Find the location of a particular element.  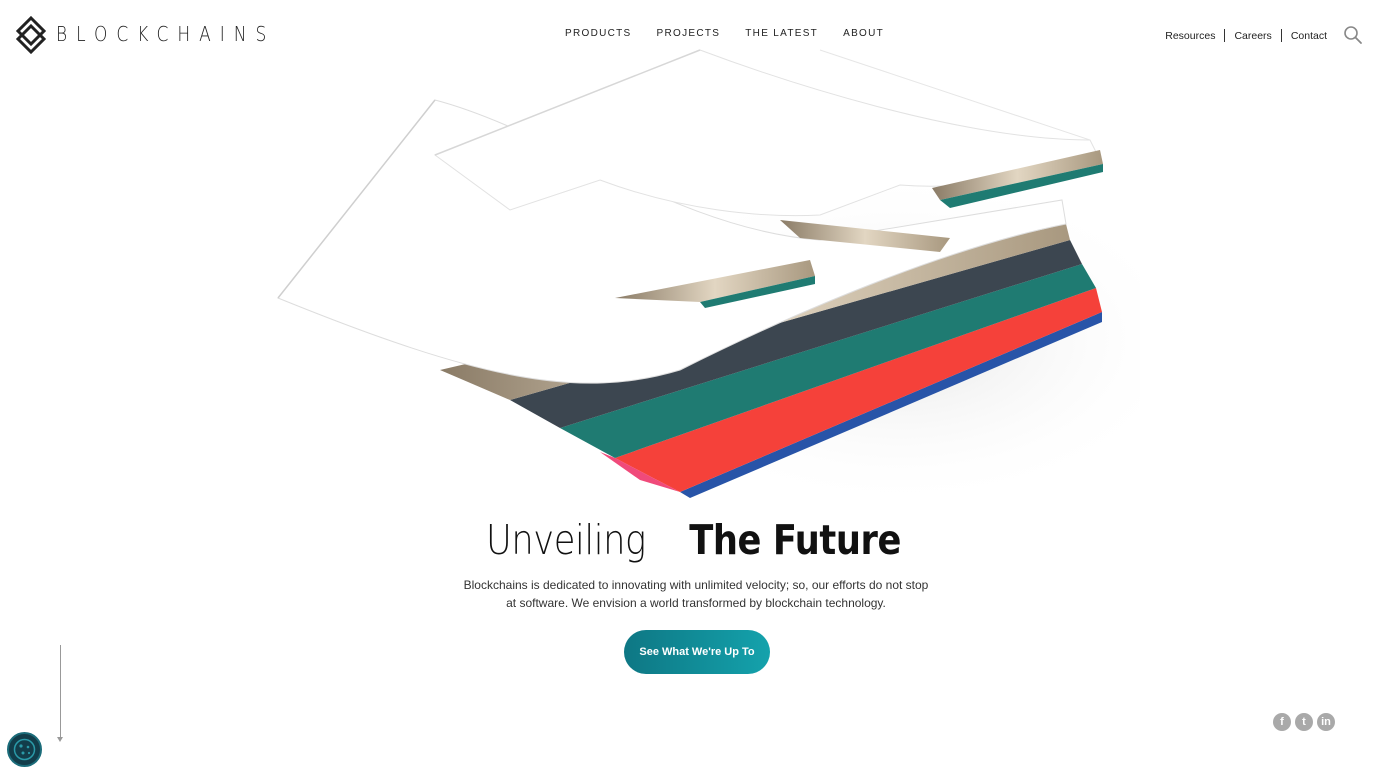

nav-the-latest: THE LATEST is located at coordinates (781, 33).